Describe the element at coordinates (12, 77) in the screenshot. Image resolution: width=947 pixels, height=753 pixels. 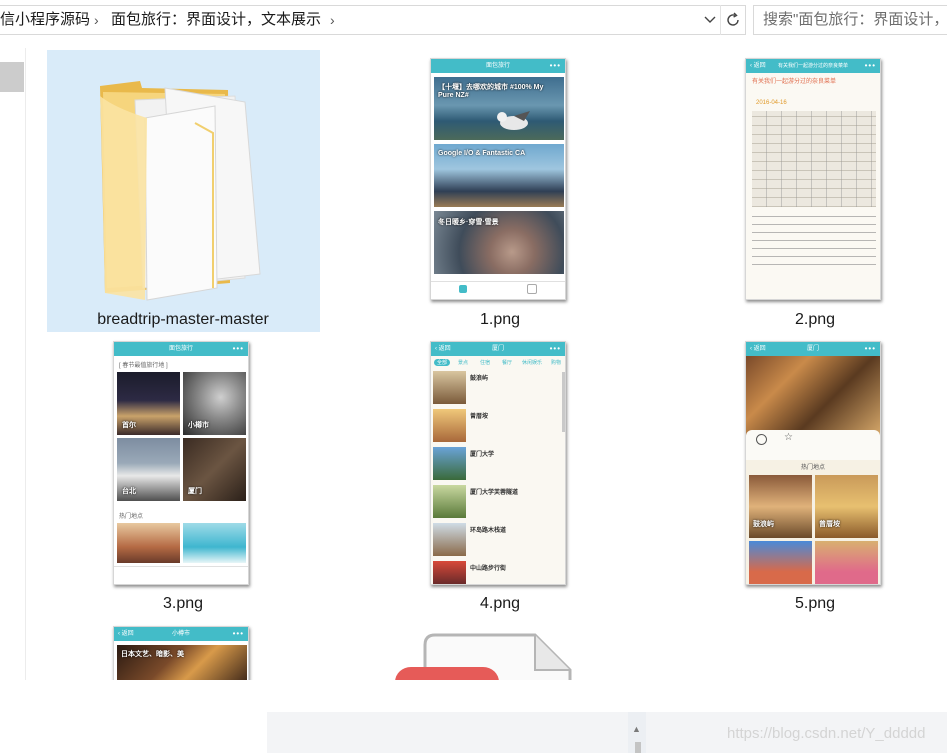
I see `nav-pane-selected-item` at that location.